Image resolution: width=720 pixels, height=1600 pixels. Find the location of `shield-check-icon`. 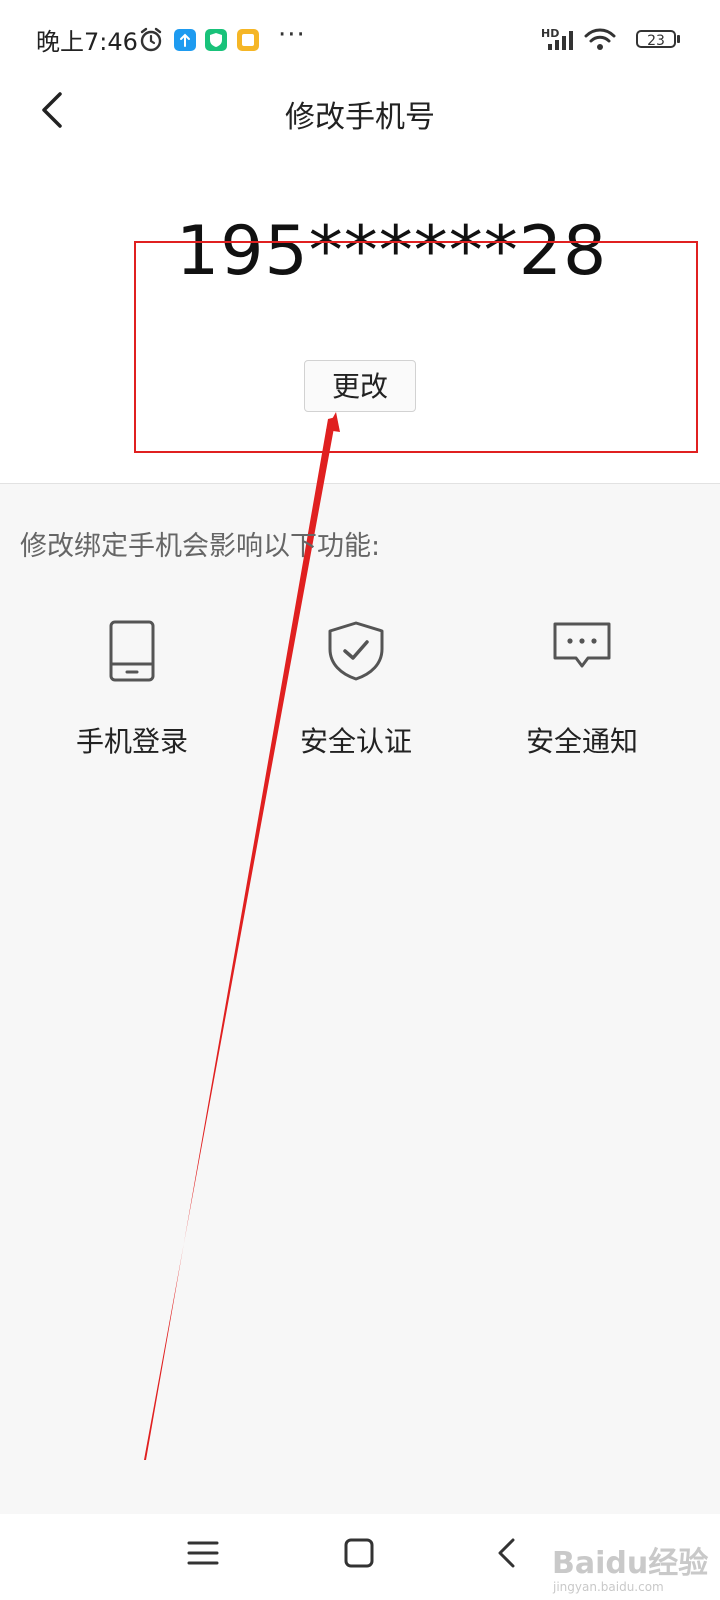

shield-check-icon is located at coordinates (356, 651).